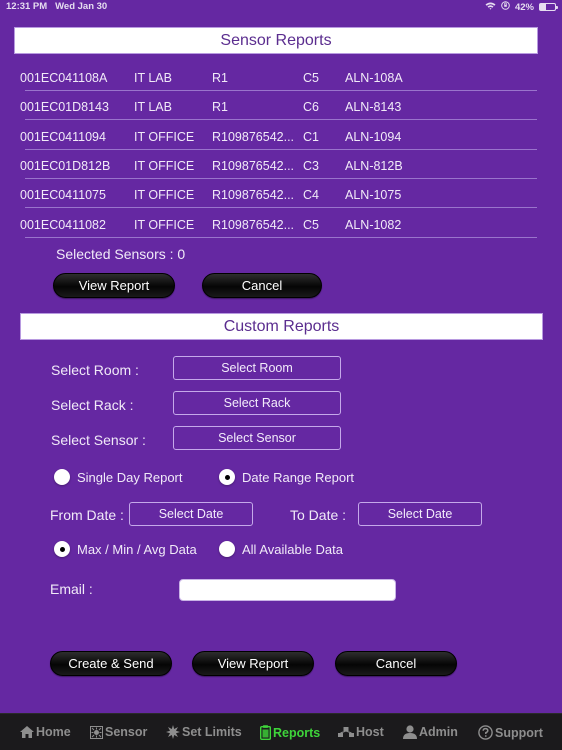  I want to click on tab-set-limits: Set Limits, so click(204, 732).